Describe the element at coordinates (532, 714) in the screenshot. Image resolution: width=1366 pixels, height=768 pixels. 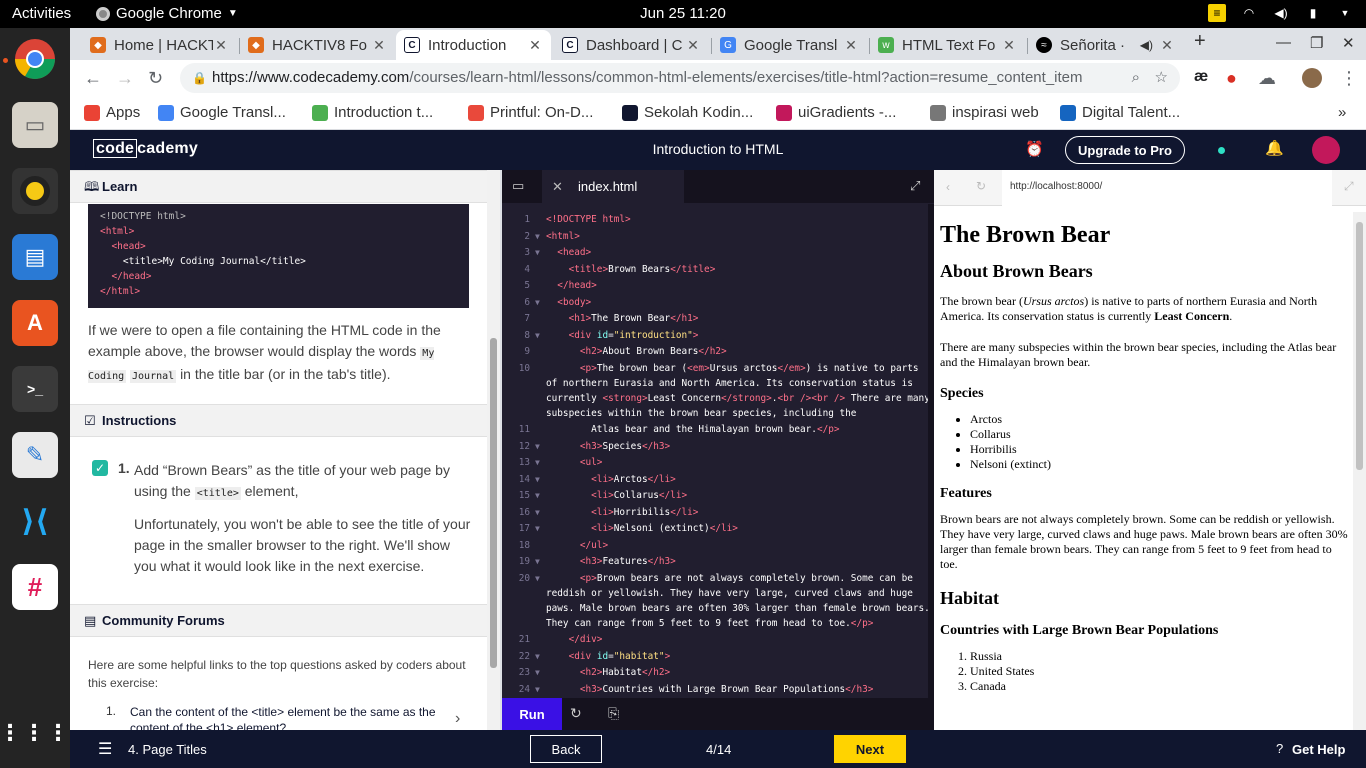
I see `run-button: Run` at that location.